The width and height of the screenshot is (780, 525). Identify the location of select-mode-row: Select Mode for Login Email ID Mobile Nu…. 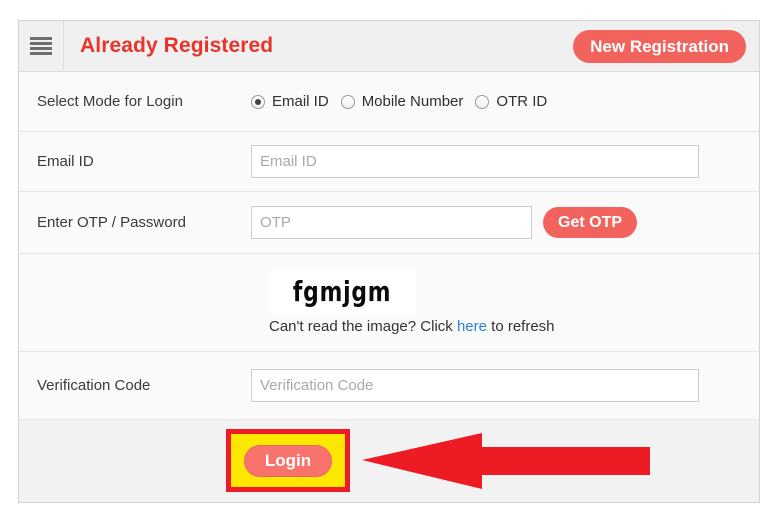
(389, 102).